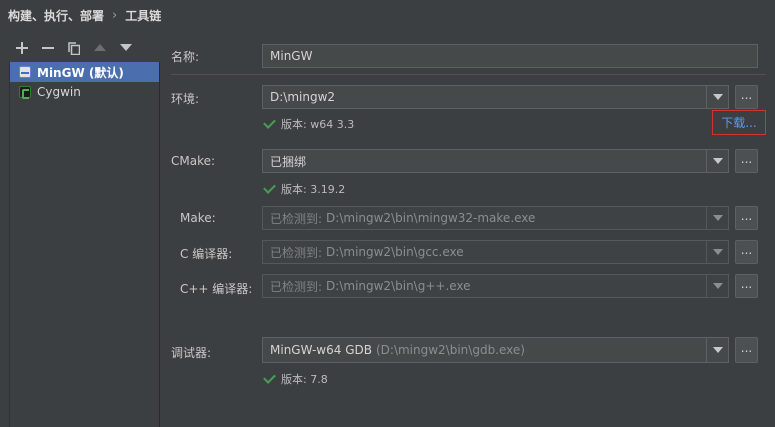 Image resolution: width=775 pixels, height=427 pixels. I want to click on cmake-status: 版本: 3.19.2, so click(304, 189).